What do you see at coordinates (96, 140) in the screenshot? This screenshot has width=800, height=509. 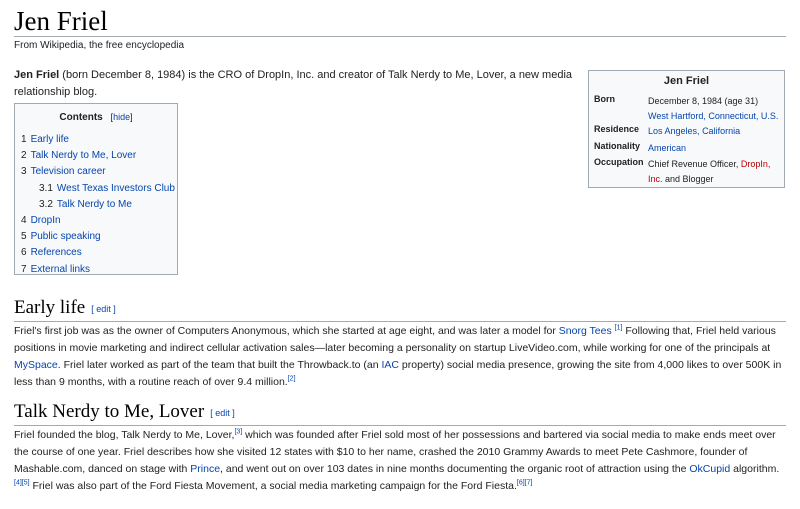 I see `toc-item-early-life: 1 Early life` at bounding box center [96, 140].